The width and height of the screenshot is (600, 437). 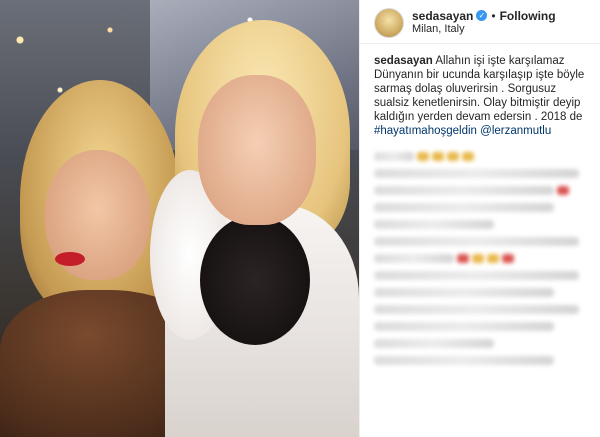 I want to click on right-person-face, so click(x=257, y=150).